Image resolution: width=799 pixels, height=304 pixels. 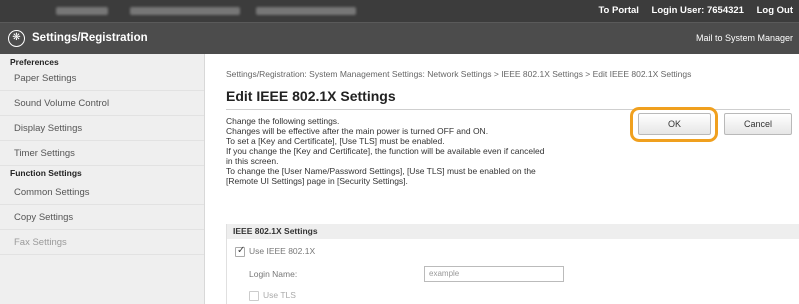 What do you see at coordinates (102, 192) in the screenshot?
I see `sidebar-item-common-settings: Common Settings` at bounding box center [102, 192].